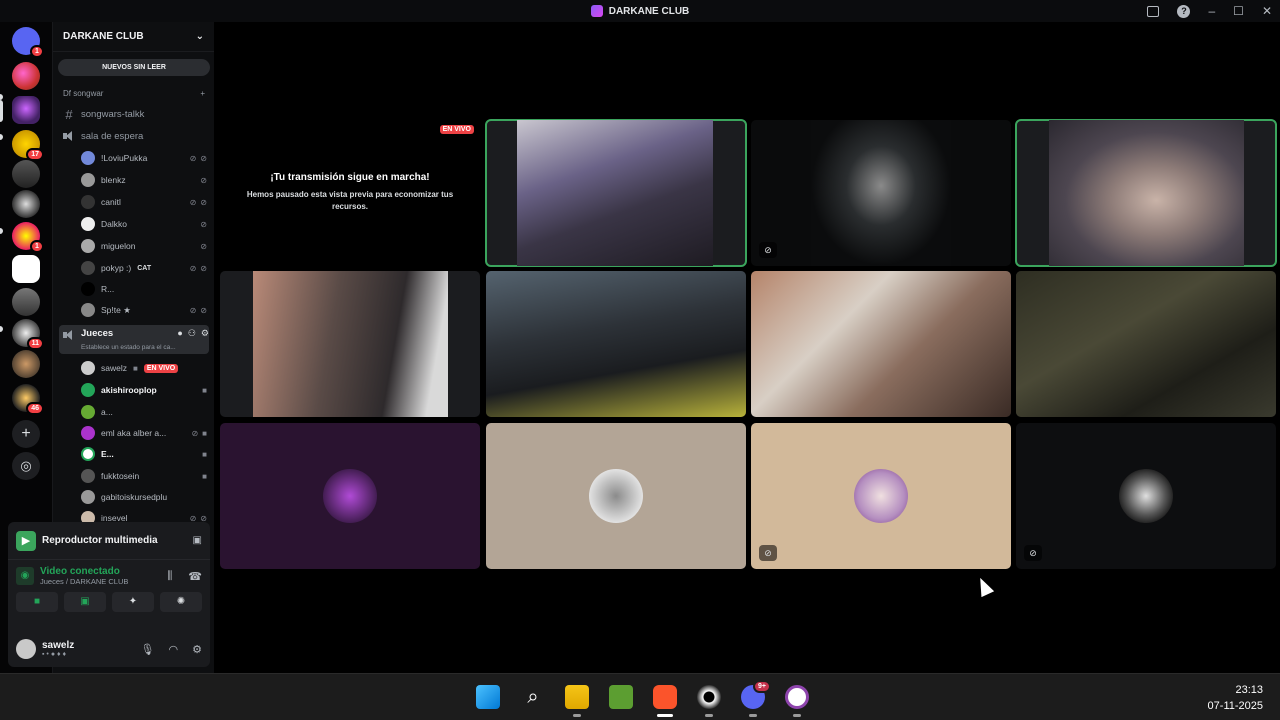  What do you see at coordinates (28, 237) in the screenshot?
I see `server-icon: 1` at bounding box center [28, 237].